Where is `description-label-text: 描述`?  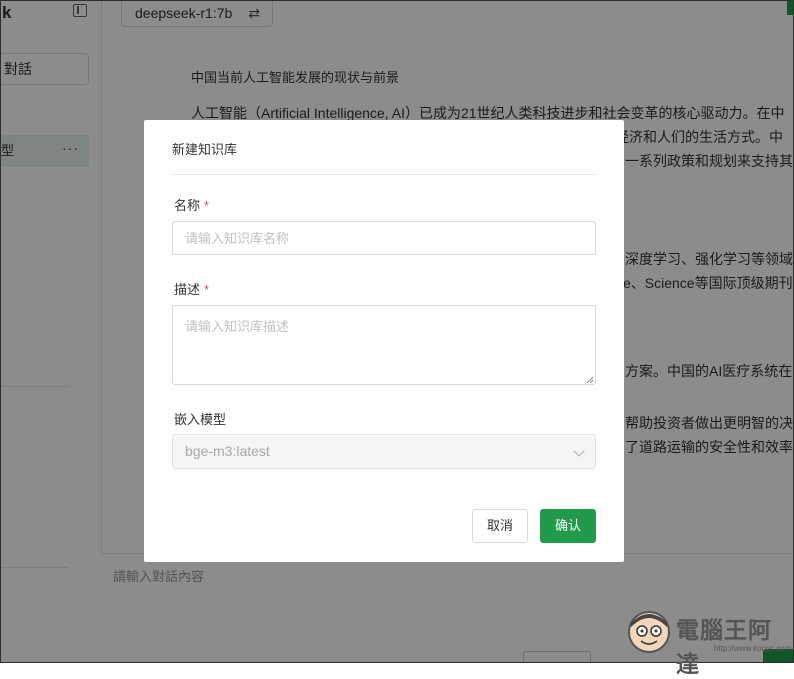
description-label-text: 描述 is located at coordinates (187, 289).